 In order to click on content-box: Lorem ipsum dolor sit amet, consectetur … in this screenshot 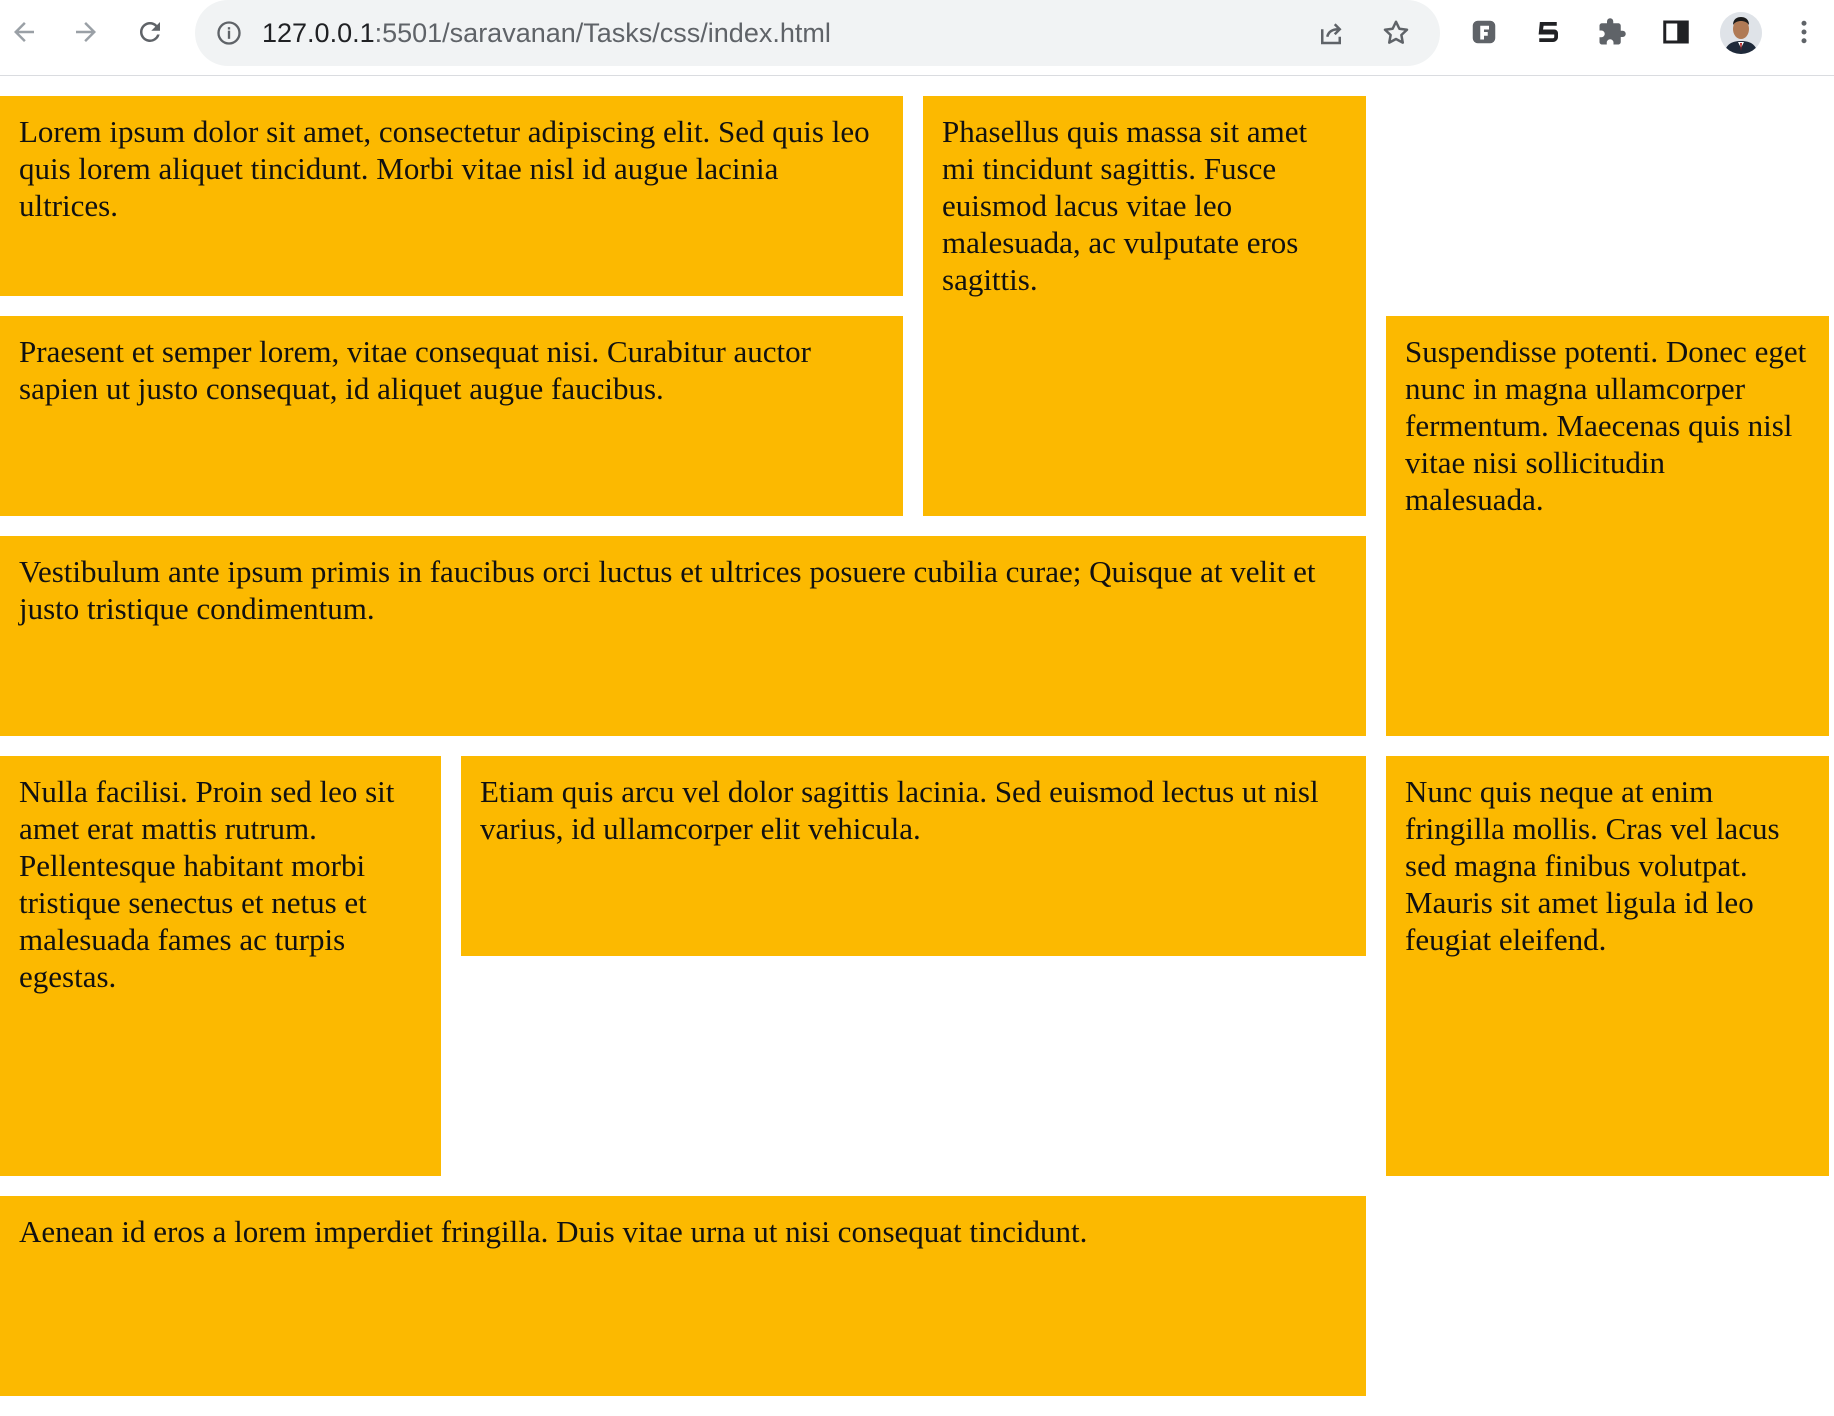, I will do `click(451, 196)`.